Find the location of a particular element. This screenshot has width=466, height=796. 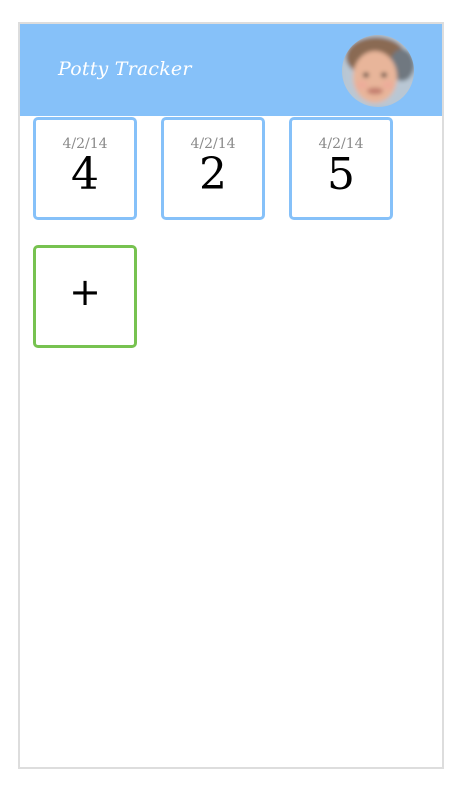

avatar-photo-icon is located at coordinates (378, 71).